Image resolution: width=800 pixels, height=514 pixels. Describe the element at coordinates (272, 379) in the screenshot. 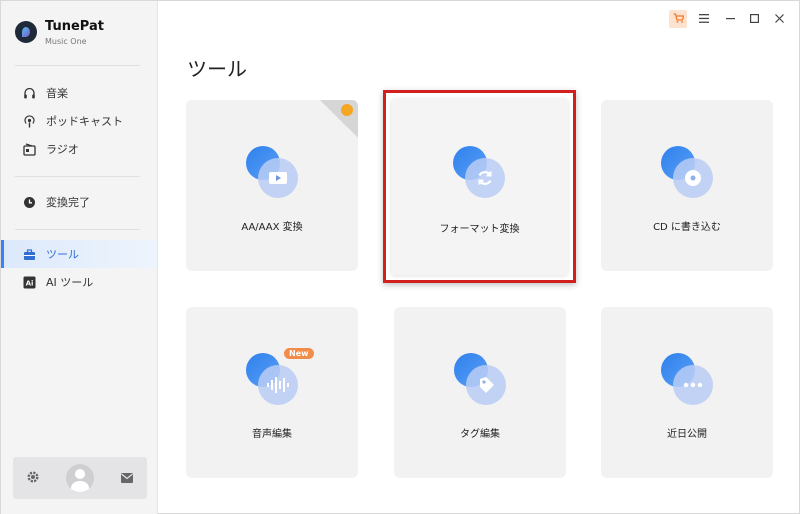

I see `waveform-icon` at that location.